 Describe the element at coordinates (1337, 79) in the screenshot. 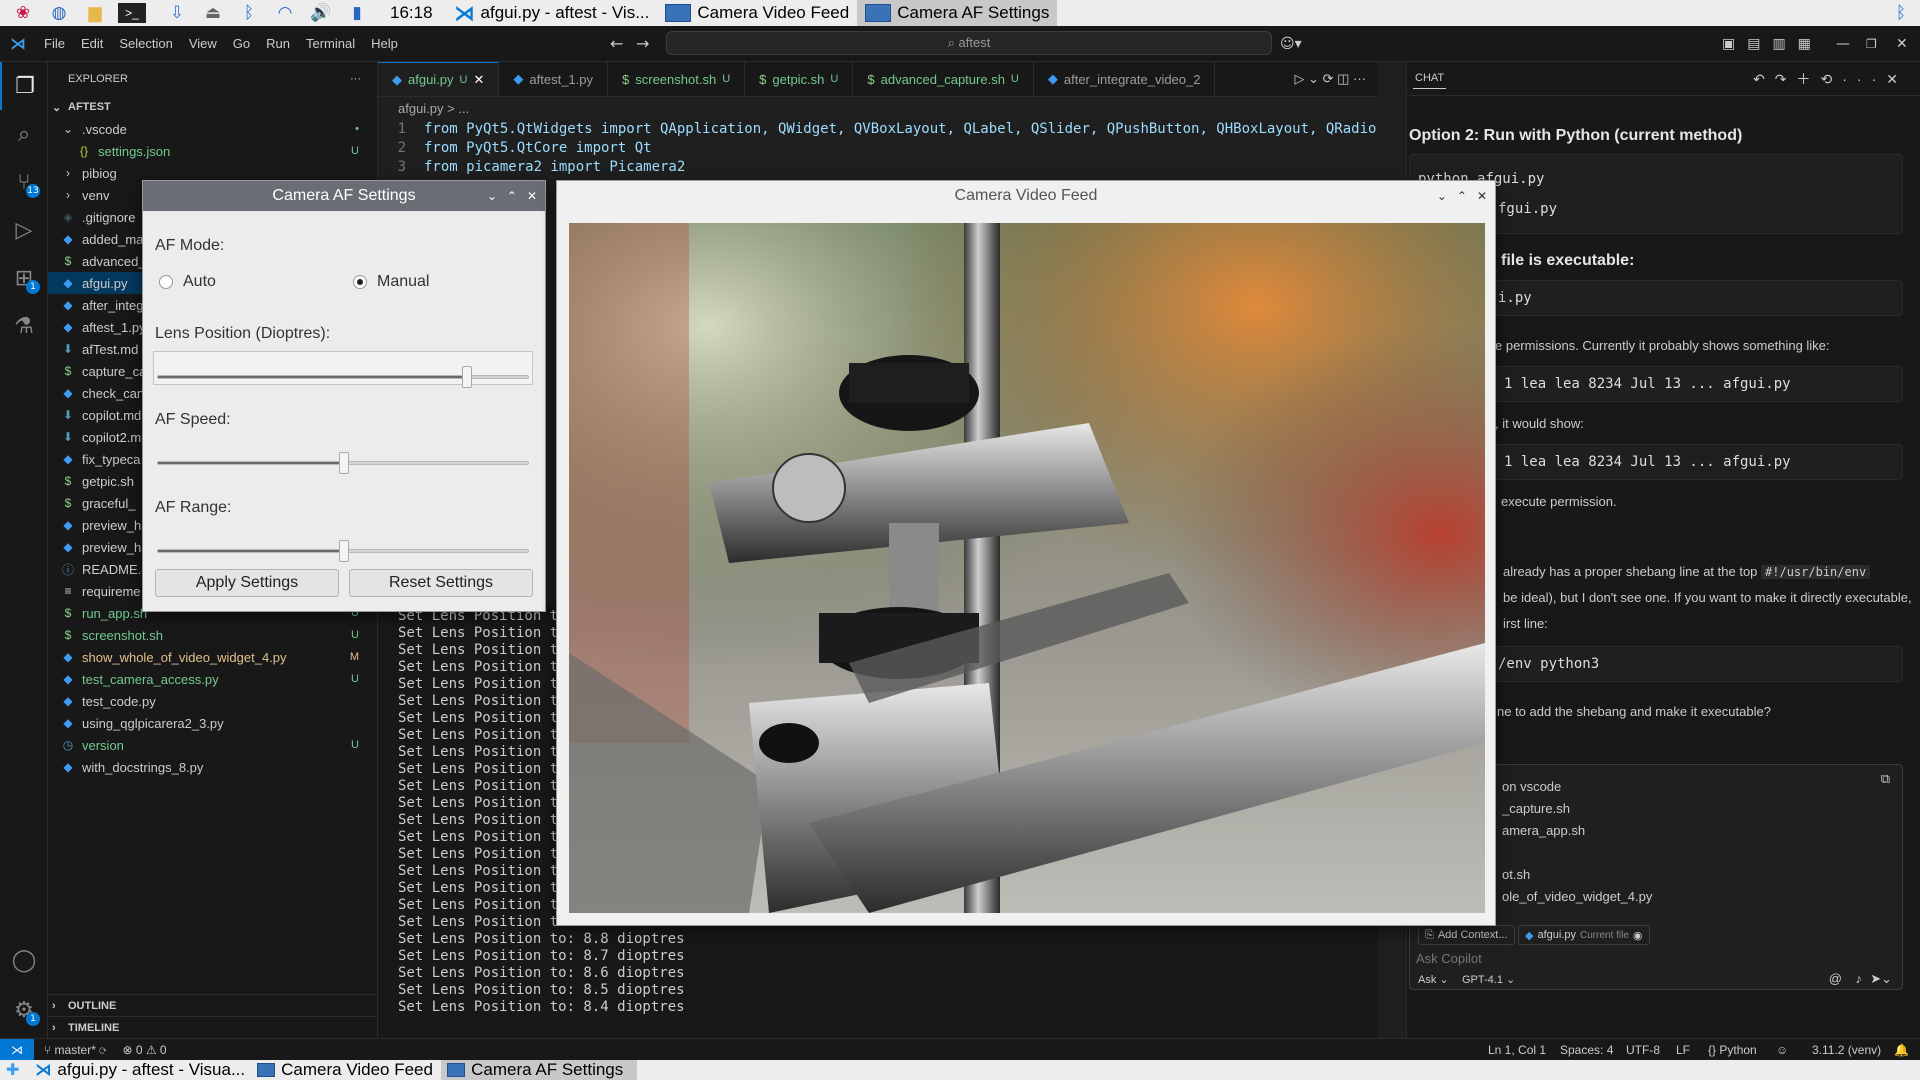

I see `editor-actions: ▷ ⌄ ⟳ ◫ ···` at that location.